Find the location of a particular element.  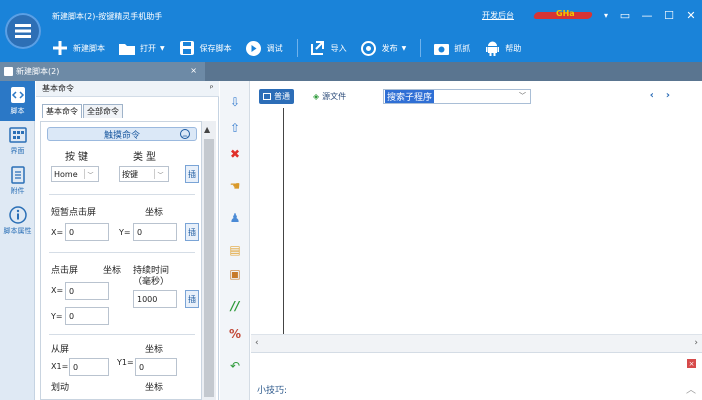

toolbar-separator is located at coordinates (297, 48).